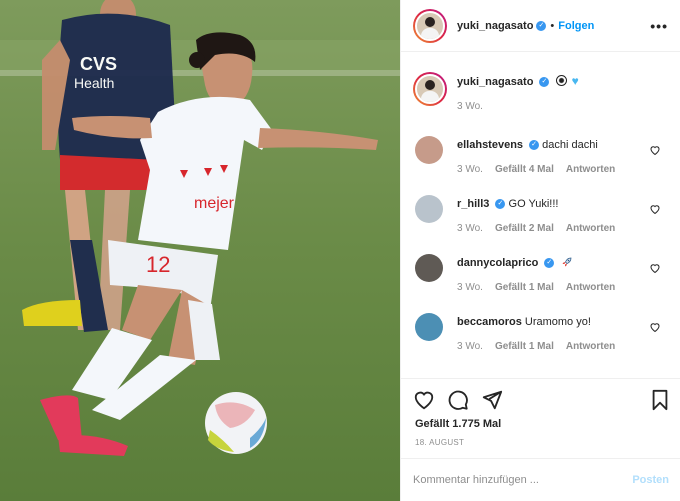 This screenshot has width=680, height=501. What do you see at coordinates (94, 83) in the screenshot?
I see `svg-text: Health` at bounding box center [94, 83].